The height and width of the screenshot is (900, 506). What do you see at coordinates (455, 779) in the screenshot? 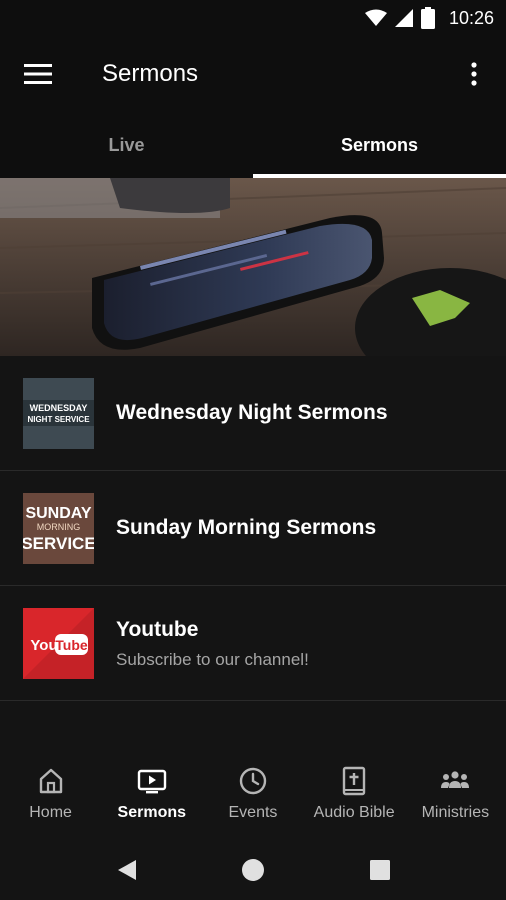
I see `people-icon` at bounding box center [455, 779].